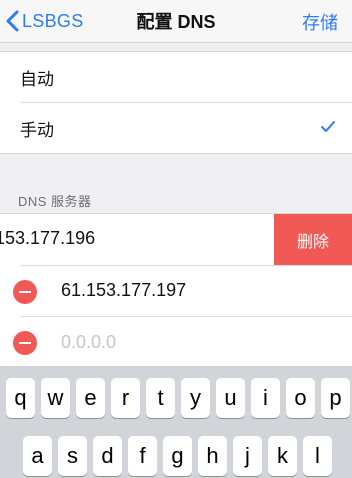 The image size is (352, 478). Describe the element at coordinates (335, 398) in the screenshot. I see `key-p: p` at that location.